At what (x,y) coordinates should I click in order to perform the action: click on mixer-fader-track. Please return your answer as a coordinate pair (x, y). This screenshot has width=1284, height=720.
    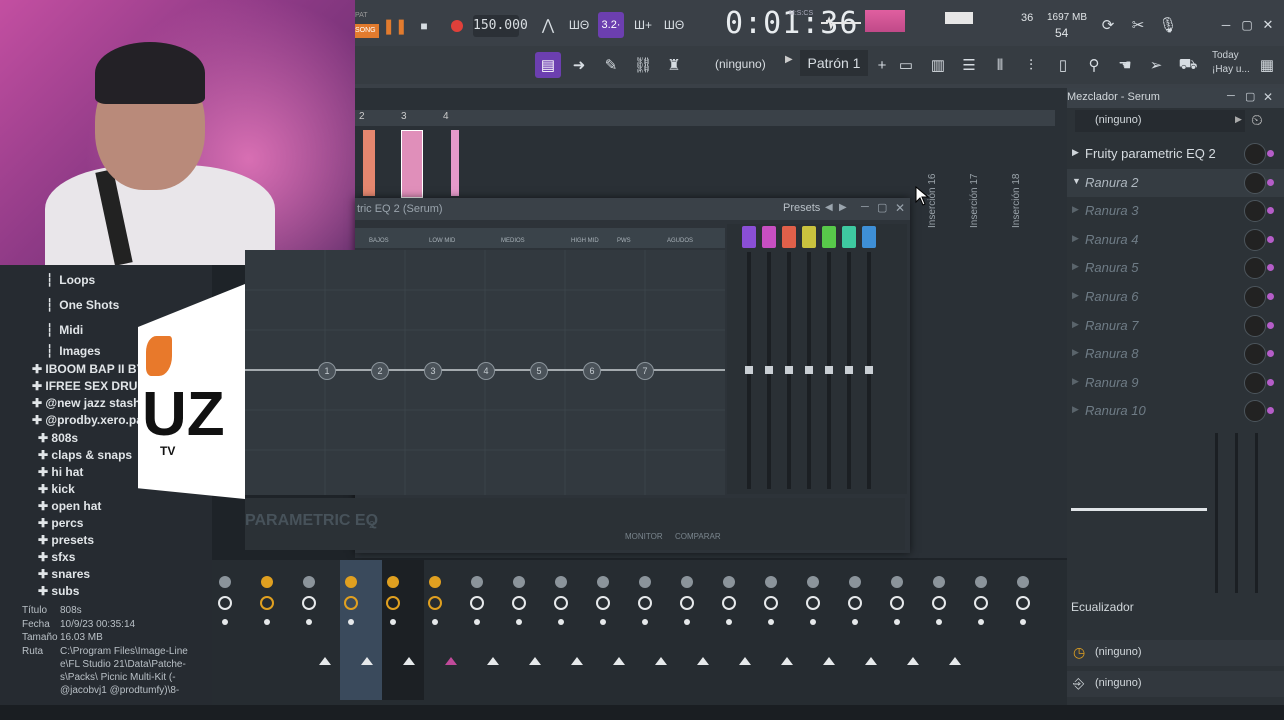
    Looking at the image, I should click on (1236, 513).